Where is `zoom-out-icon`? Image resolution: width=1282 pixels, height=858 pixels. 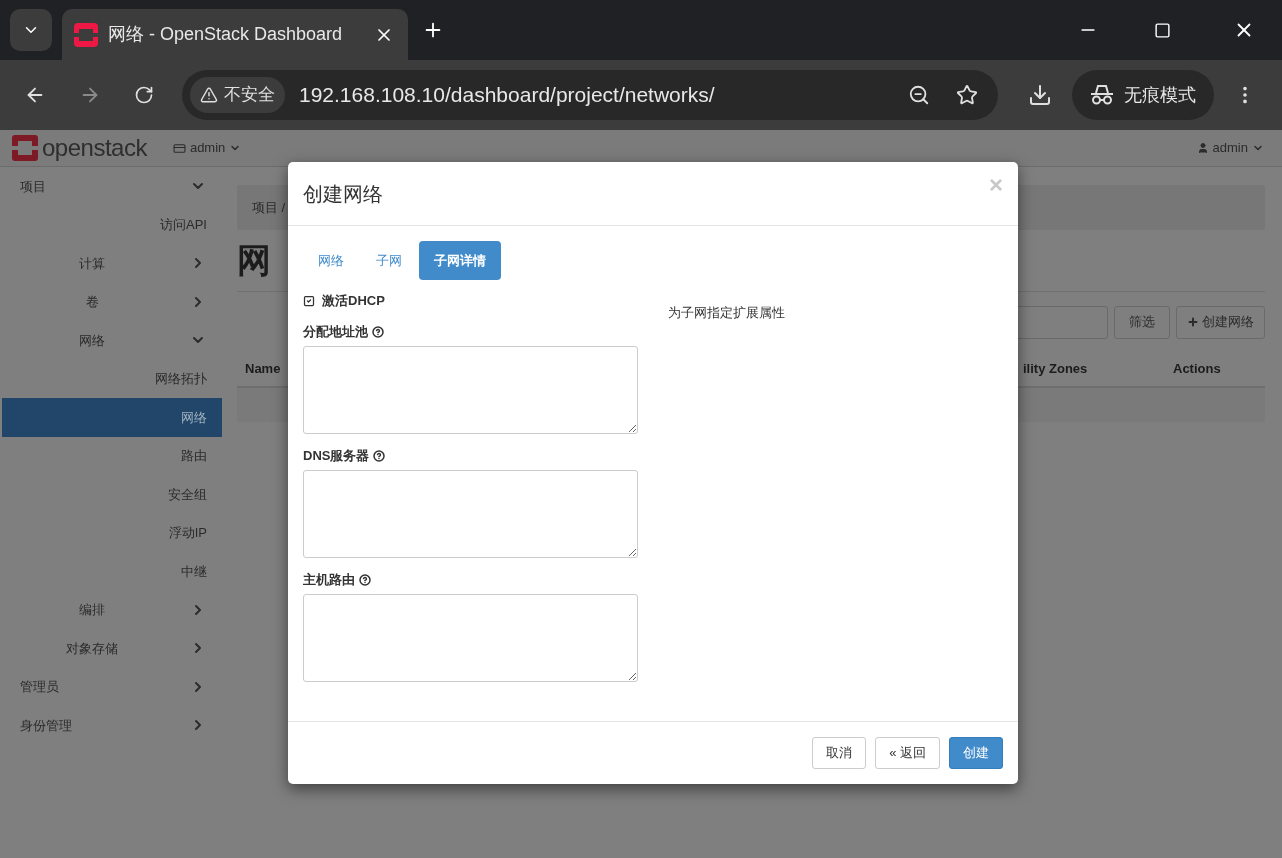 zoom-out-icon is located at coordinates (919, 95).